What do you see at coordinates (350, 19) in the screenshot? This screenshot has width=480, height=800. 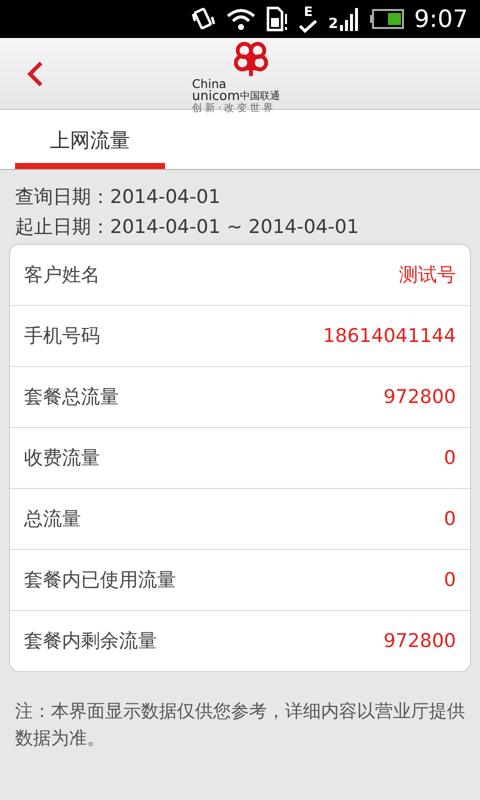 I see `signal-icon` at bounding box center [350, 19].